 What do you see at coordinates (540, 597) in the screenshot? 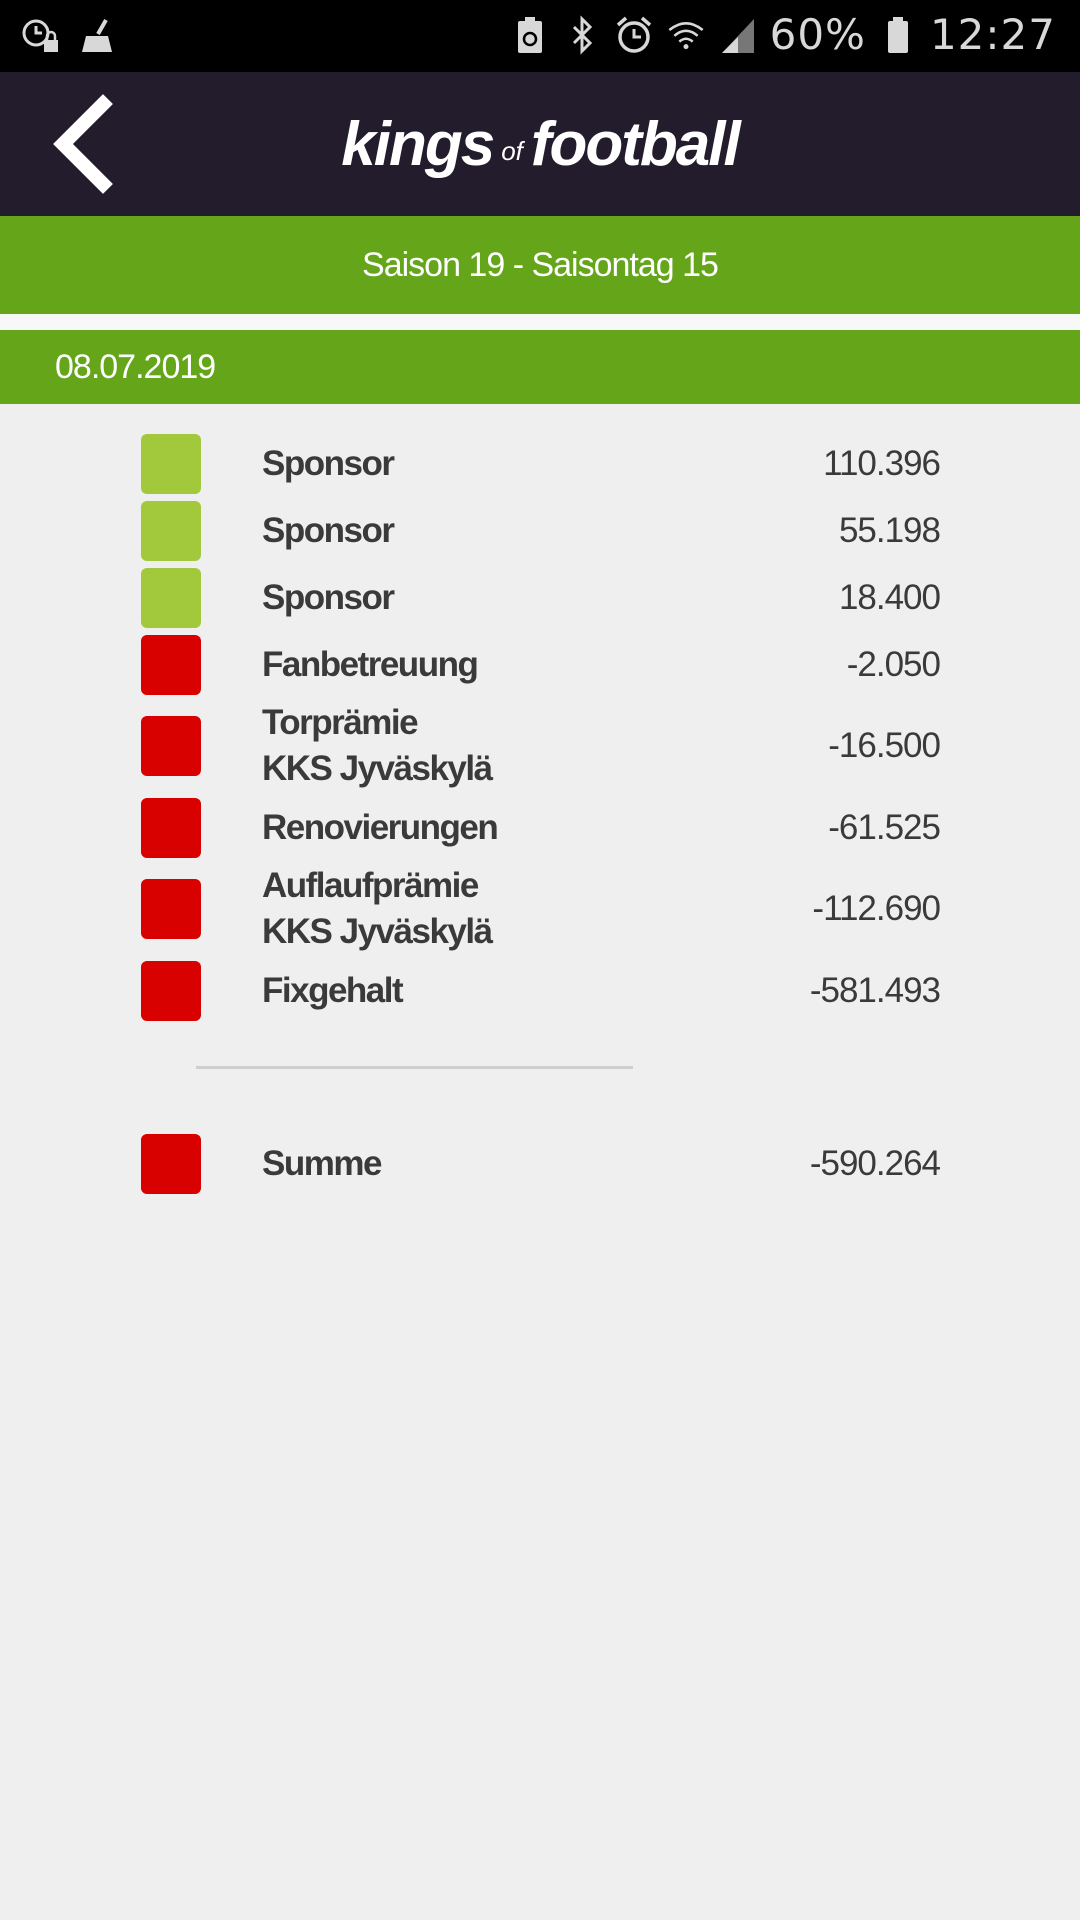
I see `transaction-row: Sponsor 18.400` at bounding box center [540, 597].